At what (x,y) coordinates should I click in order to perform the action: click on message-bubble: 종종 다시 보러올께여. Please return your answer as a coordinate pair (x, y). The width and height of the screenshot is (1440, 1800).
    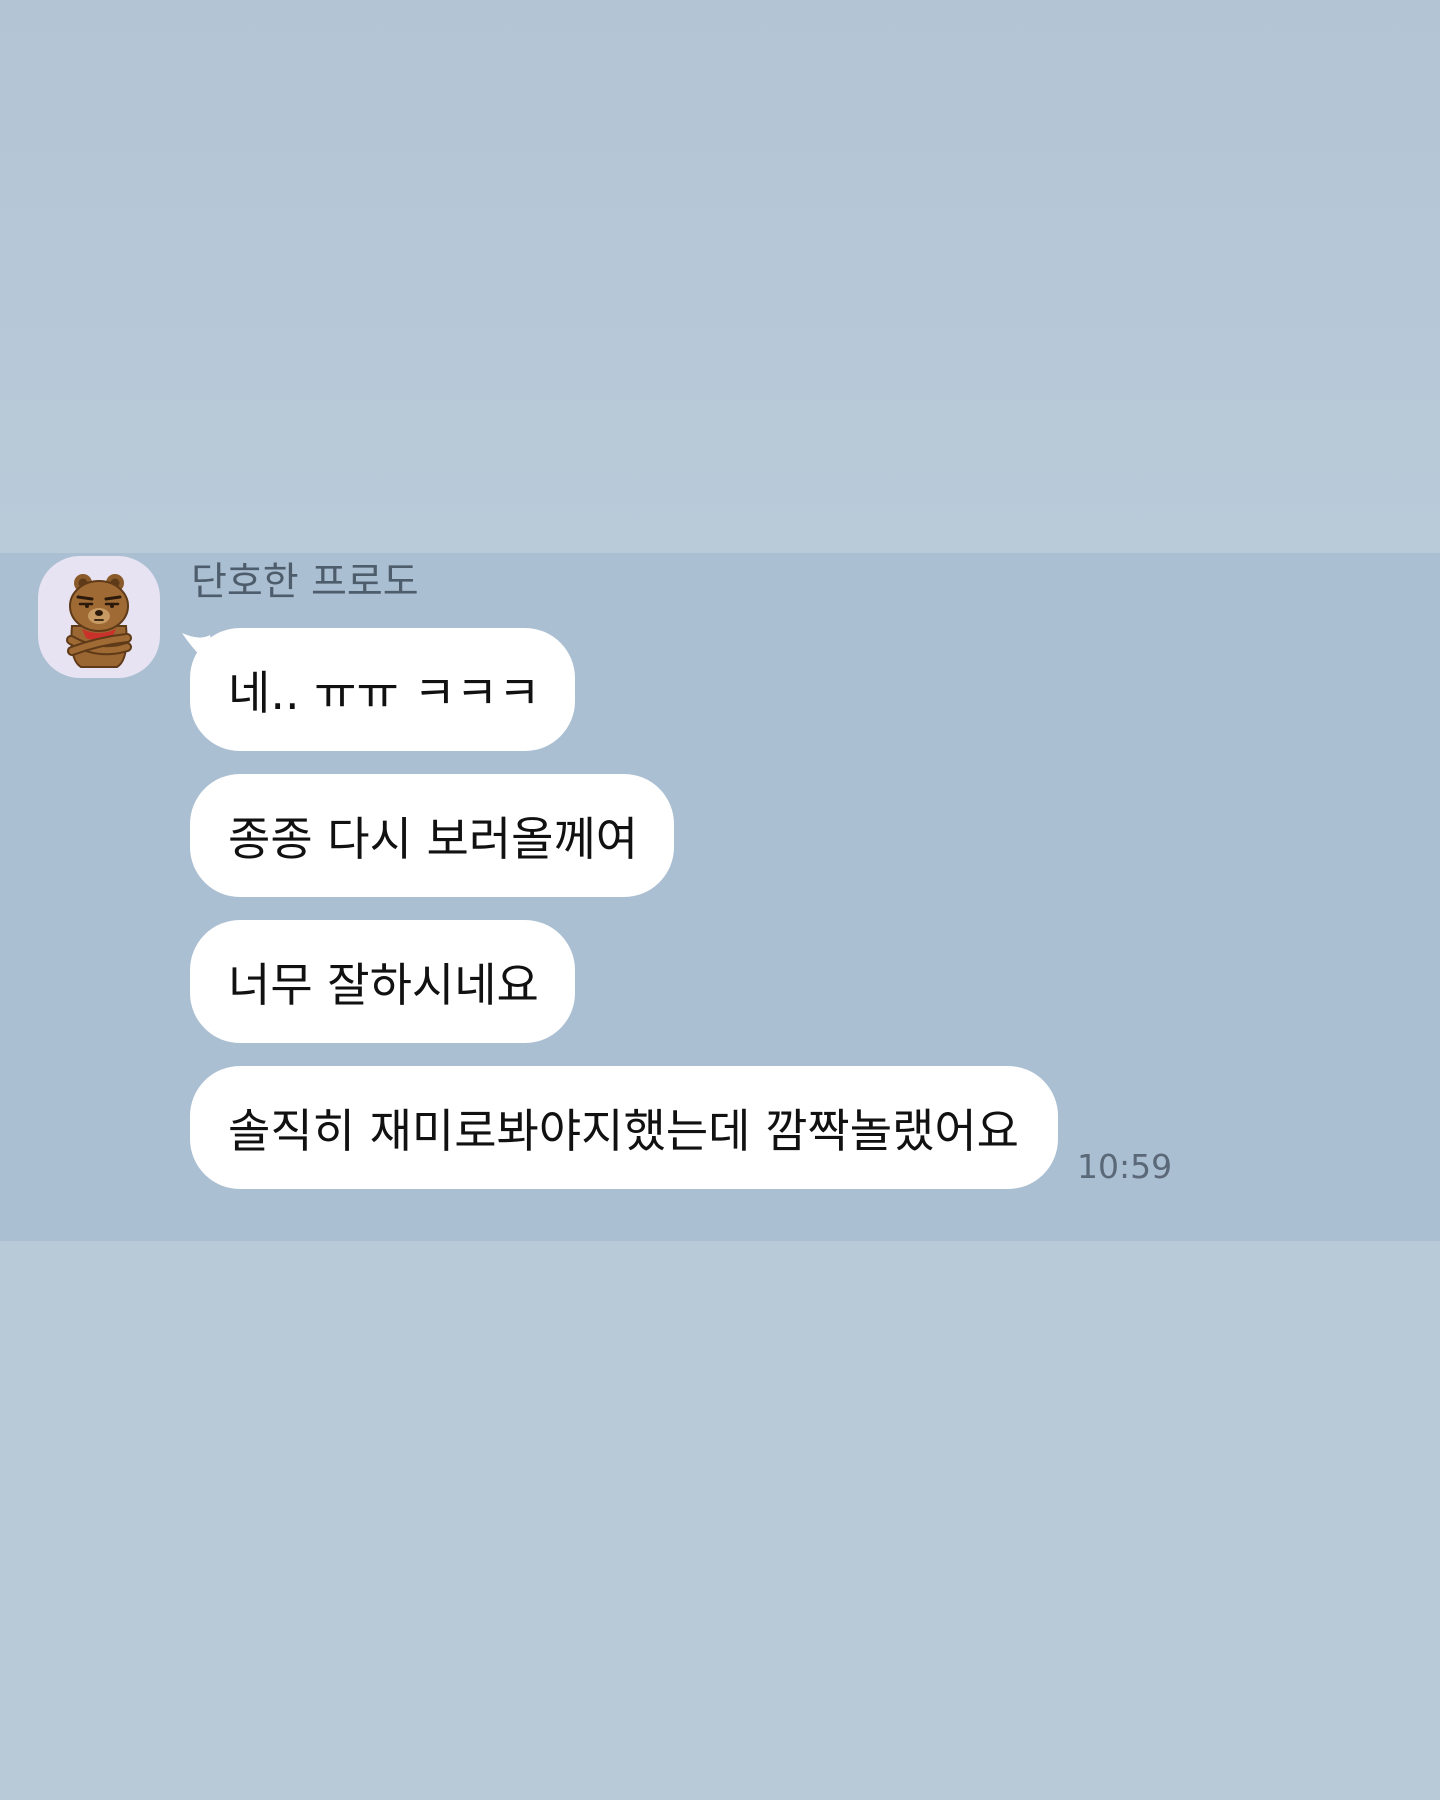
    Looking at the image, I should click on (432, 835).